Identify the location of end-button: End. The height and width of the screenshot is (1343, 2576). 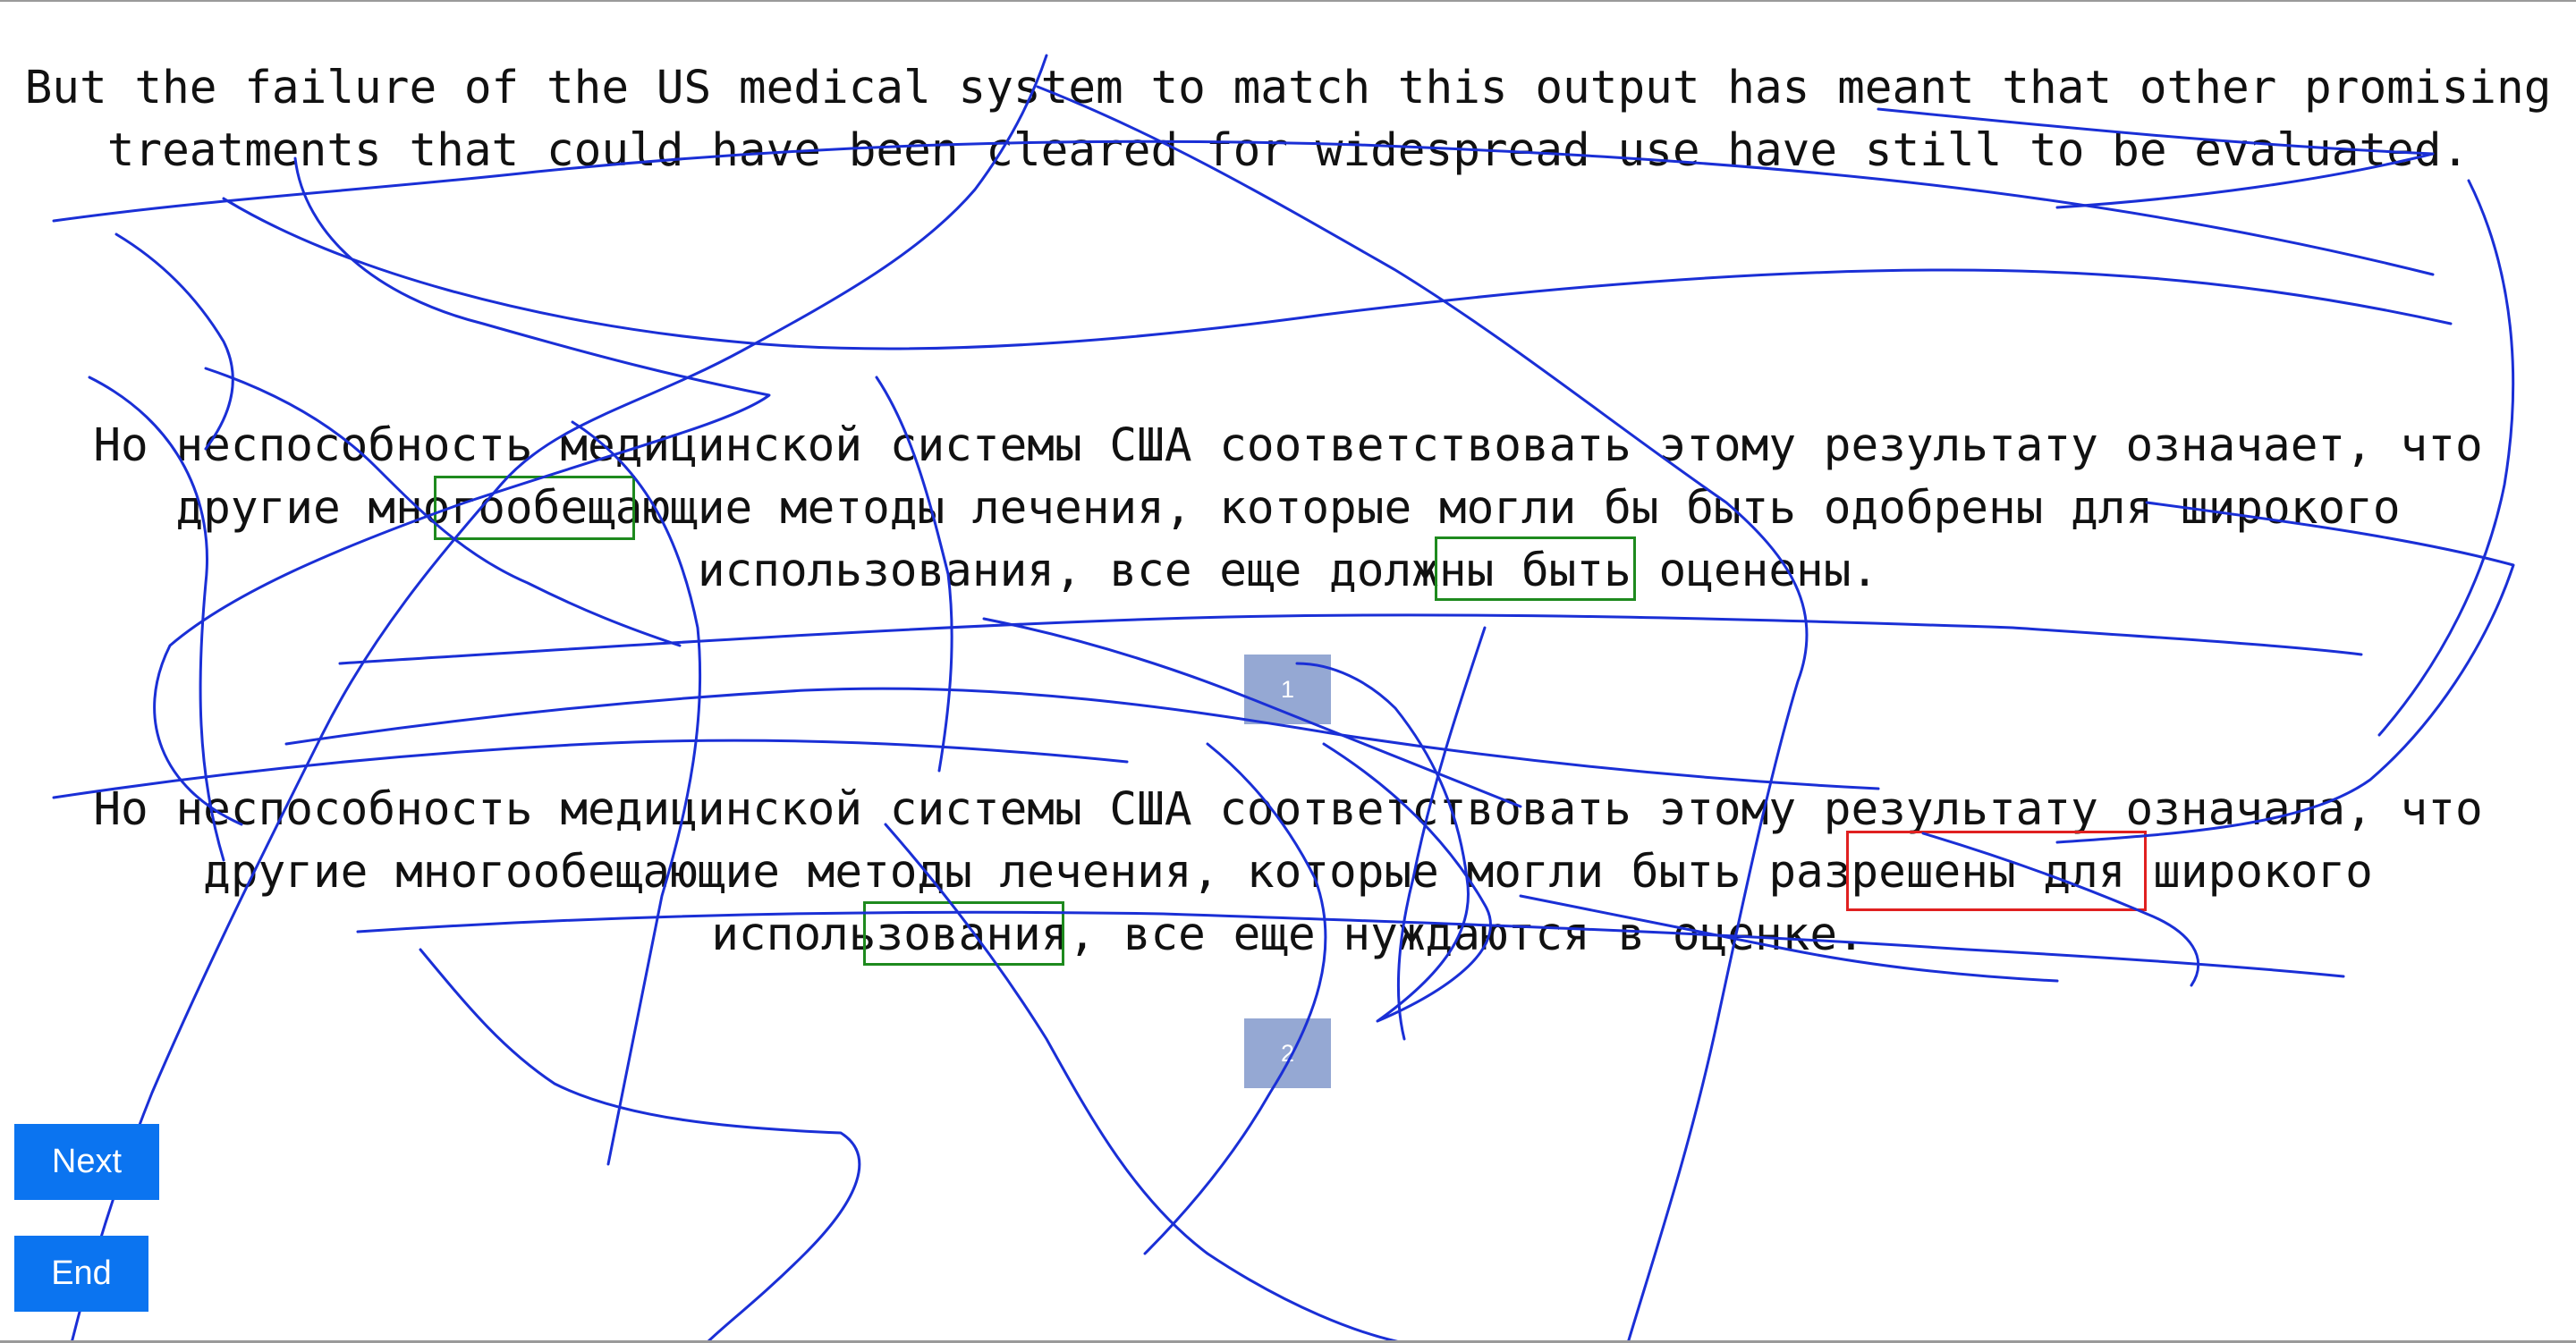
(81, 1274).